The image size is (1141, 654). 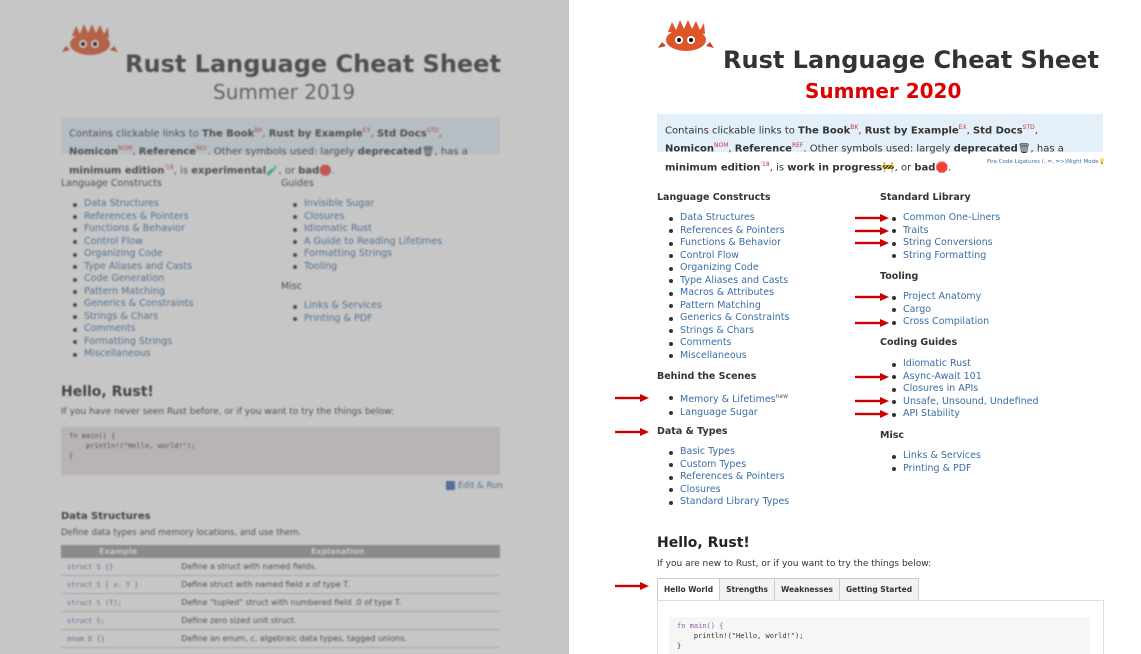 What do you see at coordinates (131, 204) in the screenshot?
I see `left-lang-item: Data Structures` at bounding box center [131, 204].